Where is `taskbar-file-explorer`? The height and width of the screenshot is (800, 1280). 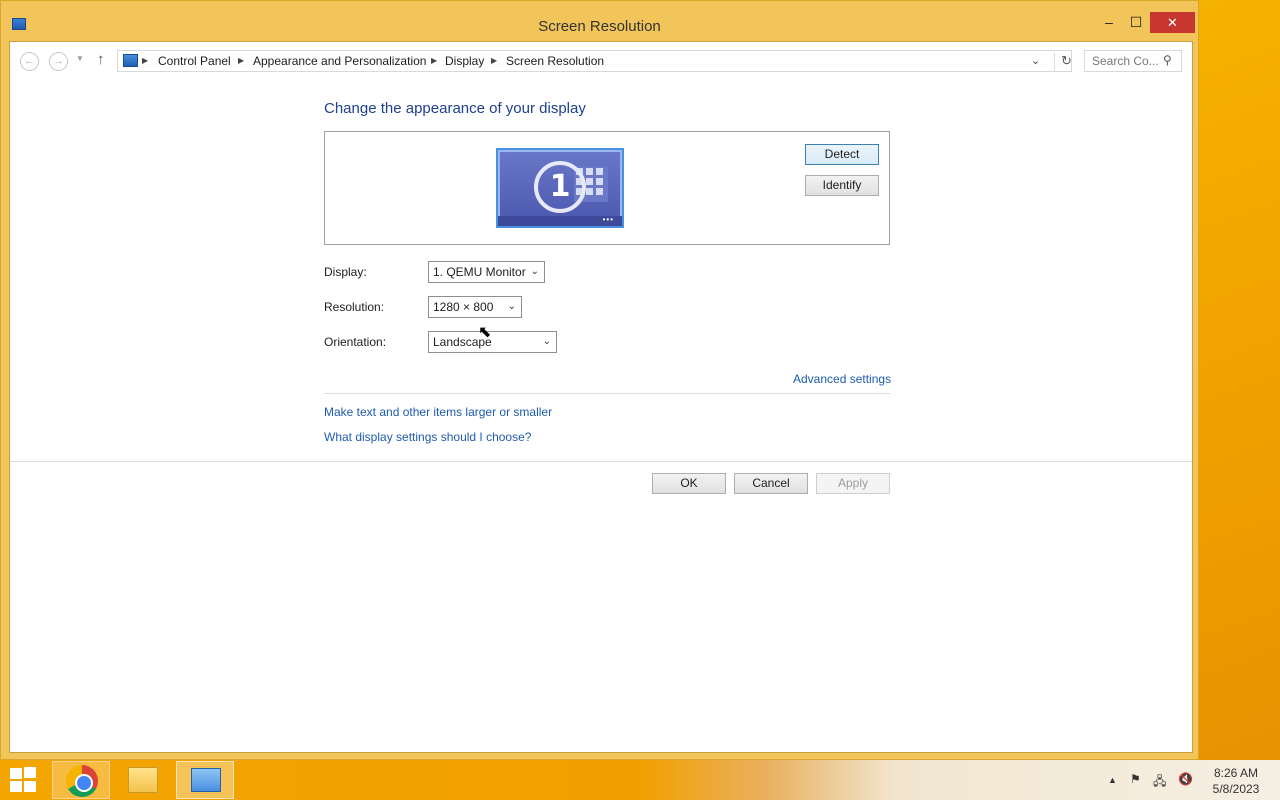 taskbar-file-explorer is located at coordinates (143, 780).